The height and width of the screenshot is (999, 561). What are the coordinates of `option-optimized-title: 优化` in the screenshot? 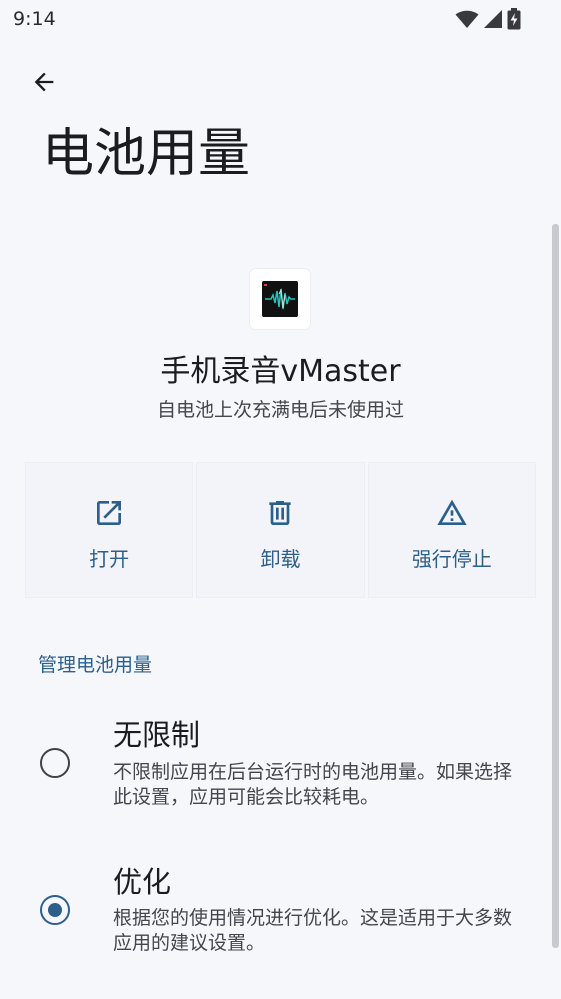 It's located at (142, 882).